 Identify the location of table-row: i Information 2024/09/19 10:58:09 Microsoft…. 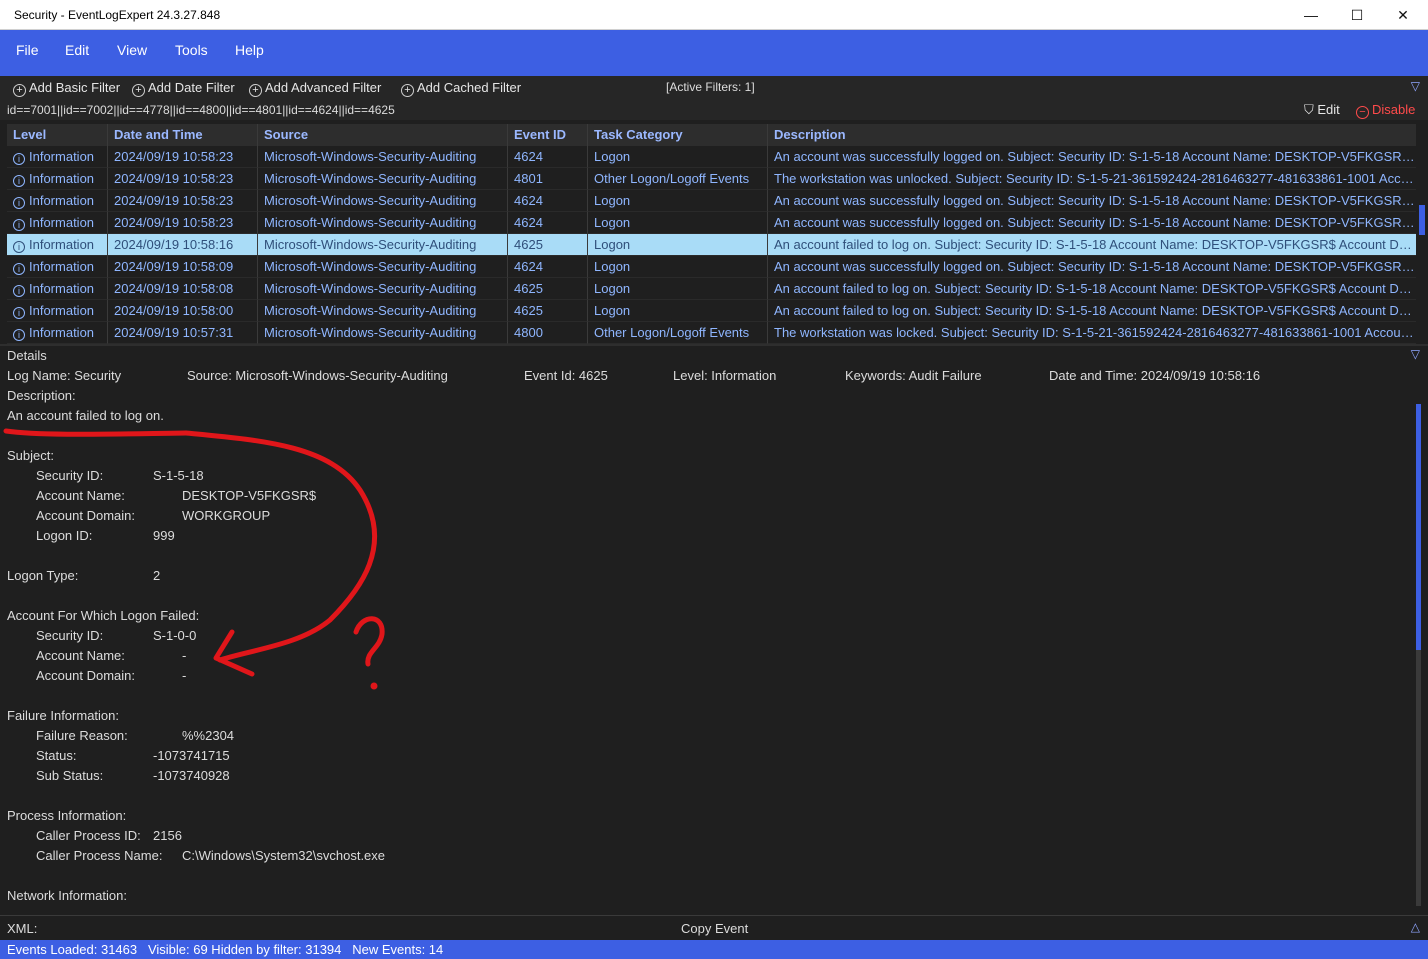
(711, 267).